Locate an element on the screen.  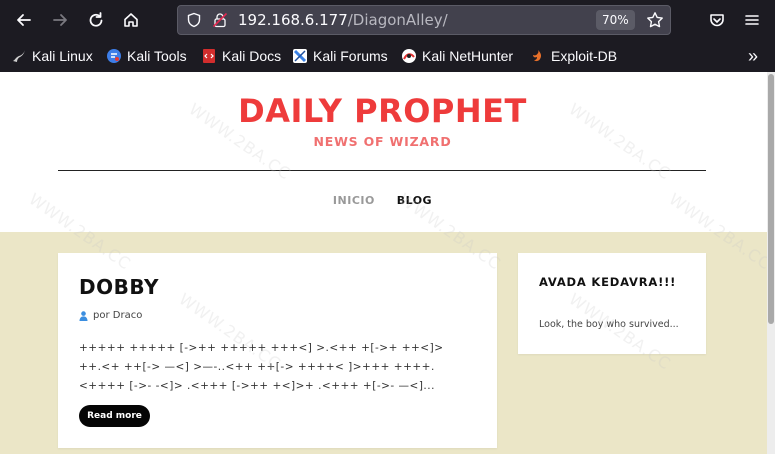
forward-button is located at coordinates (60, 20).